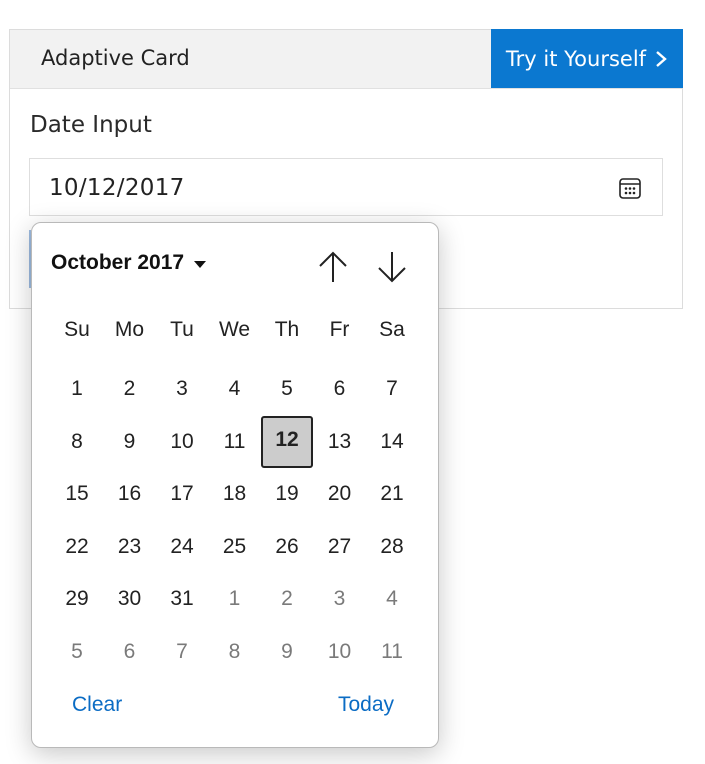 This screenshot has width=705, height=764. I want to click on weekday-tu: Tu, so click(182, 329).